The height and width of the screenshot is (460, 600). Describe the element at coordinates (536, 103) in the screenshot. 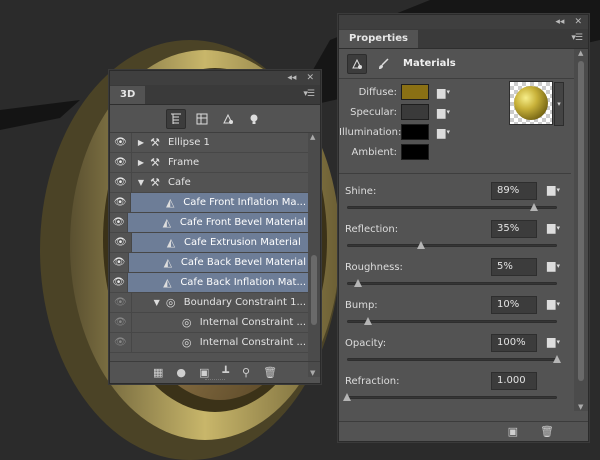

I see `material-preview: ▾` at that location.